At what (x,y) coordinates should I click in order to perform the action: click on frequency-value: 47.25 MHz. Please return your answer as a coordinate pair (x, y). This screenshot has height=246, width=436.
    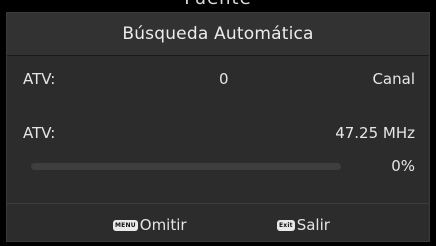
    Looking at the image, I should click on (375, 133).